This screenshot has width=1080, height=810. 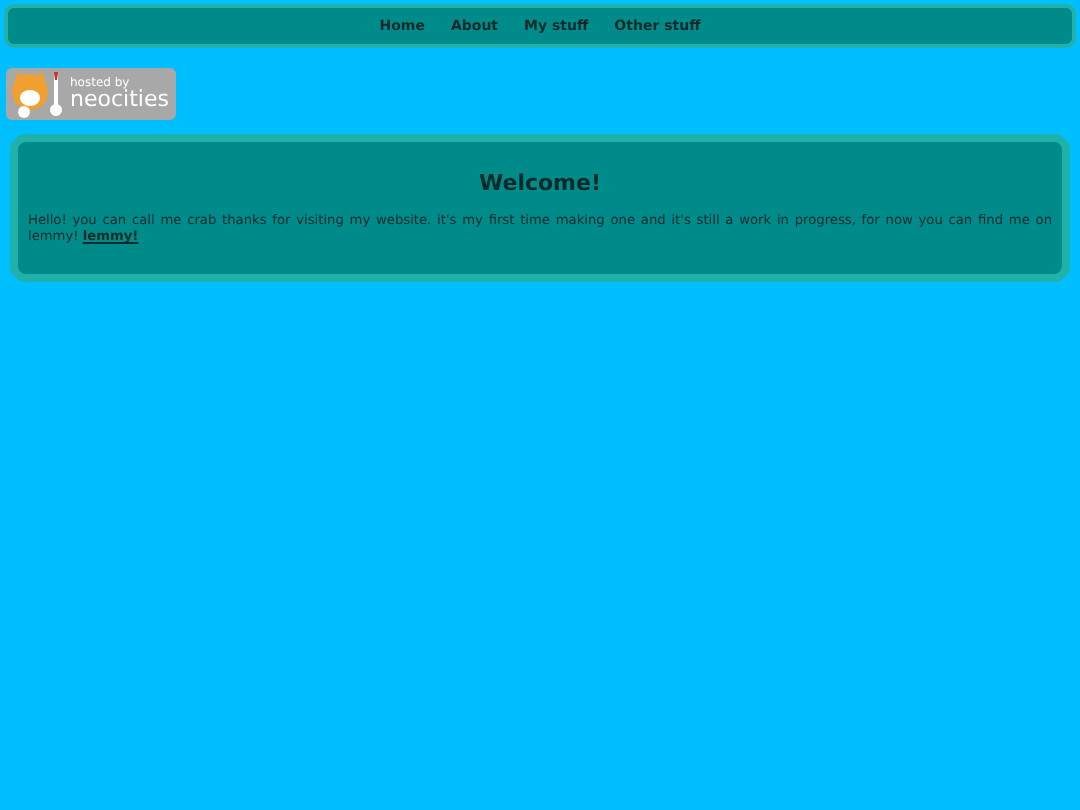 What do you see at coordinates (36, 94) in the screenshot?
I see `cat-mascot-icon` at bounding box center [36, 94].